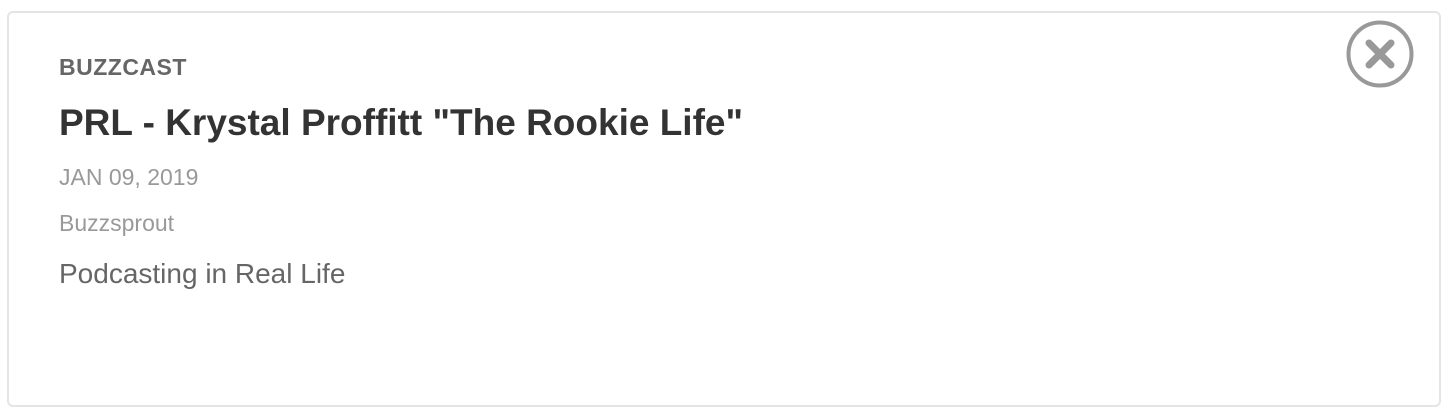 The width and height of the screenshot is (1456, 420). I want to click on close-icon, so click(1380, 54).